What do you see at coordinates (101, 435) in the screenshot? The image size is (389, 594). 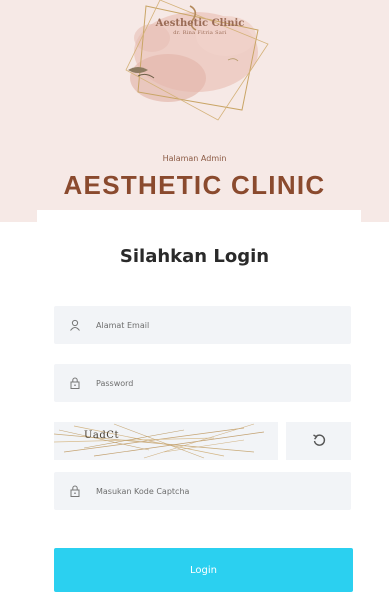 I see `captcha-text: UadCt` at bounding box center [101, 435].